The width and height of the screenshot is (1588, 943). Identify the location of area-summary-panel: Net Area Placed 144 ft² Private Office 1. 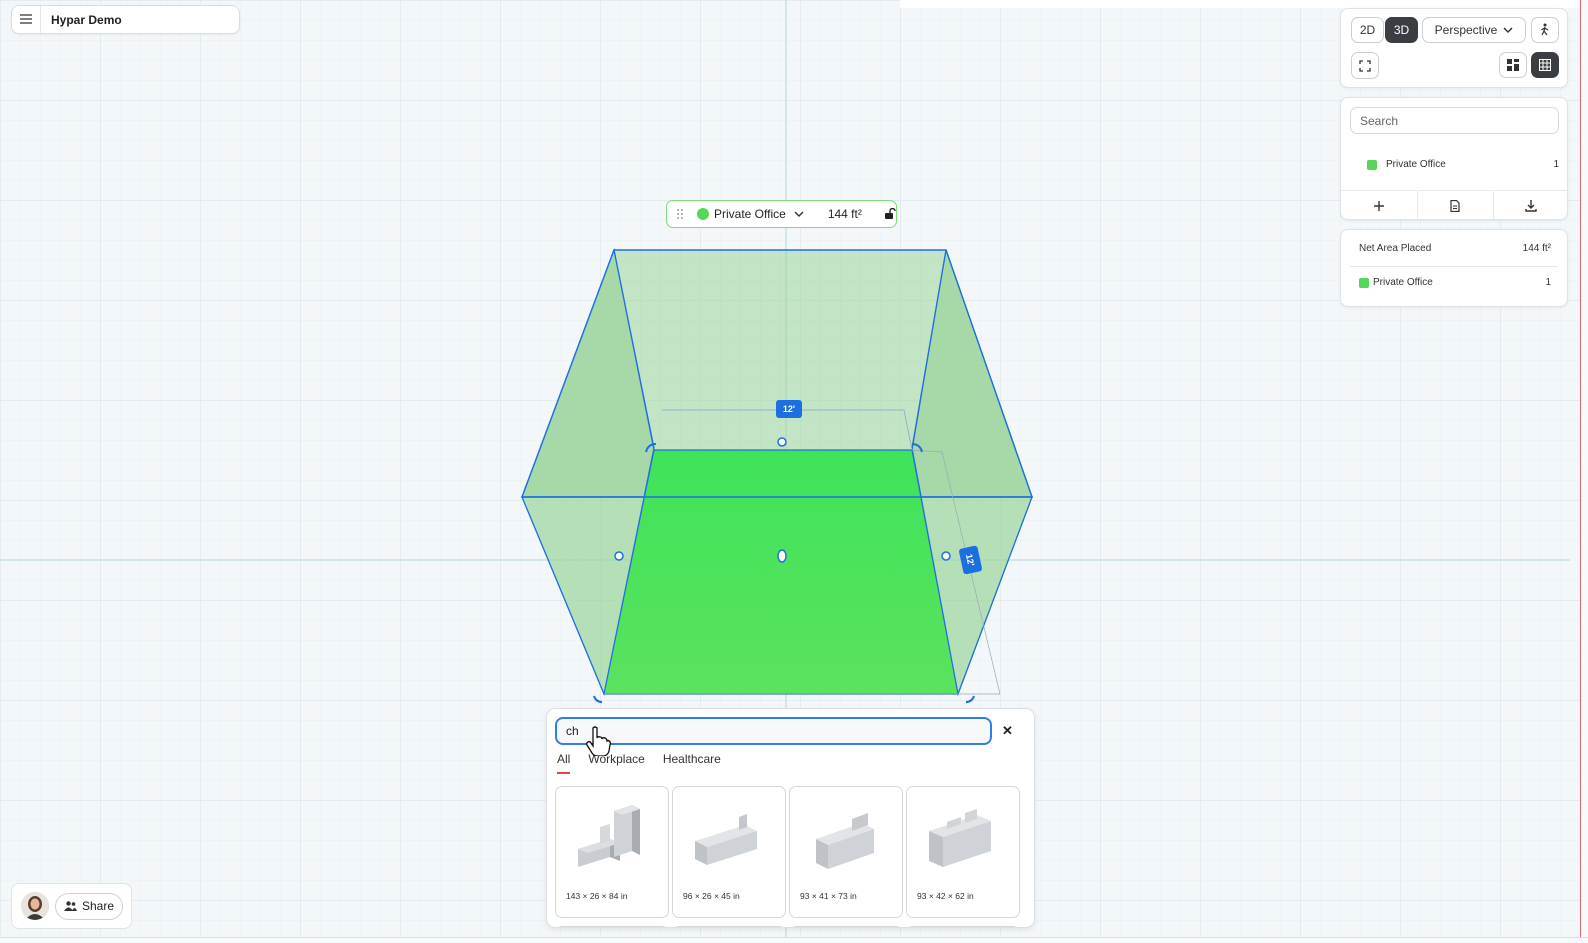
(1454, 268).